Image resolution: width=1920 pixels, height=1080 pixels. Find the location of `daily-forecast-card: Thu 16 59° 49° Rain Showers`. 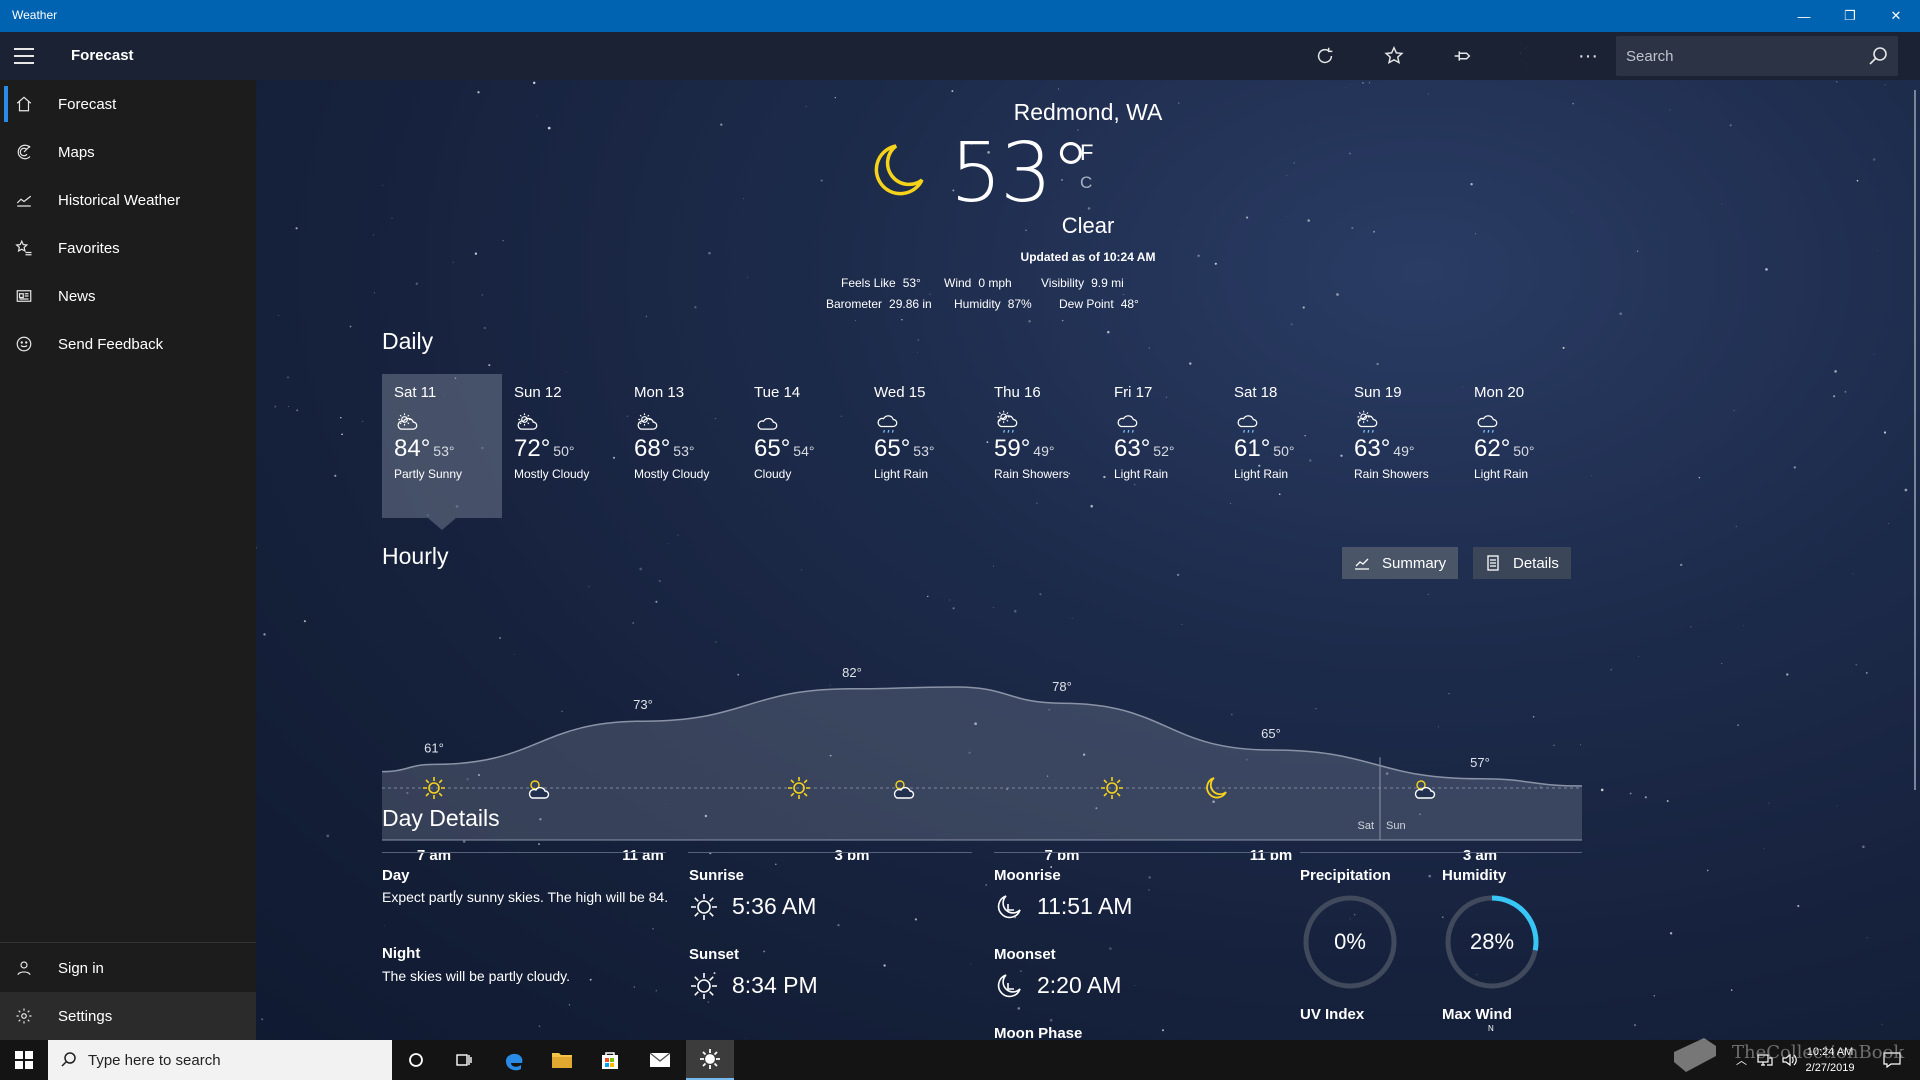

daily-forecast-card: Thu 16 59° 49° Rain Showers is located at coordinates (1042, 446).